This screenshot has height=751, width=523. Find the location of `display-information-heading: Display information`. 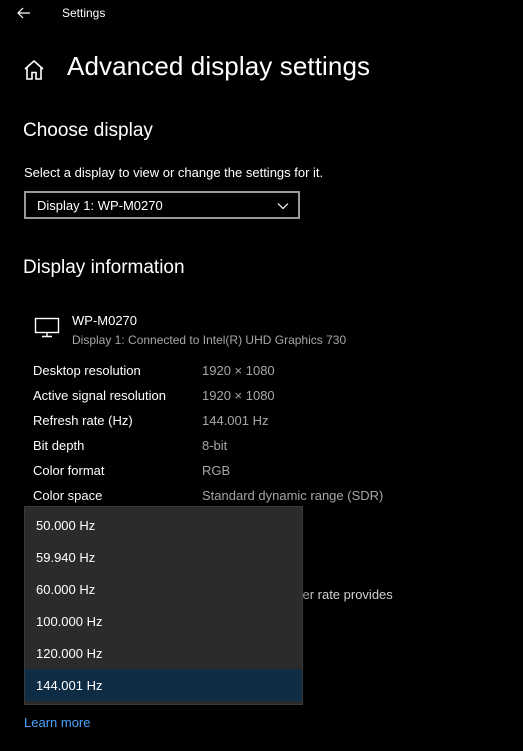

display-information-heading: Display information is located at coordinates (104, 267).